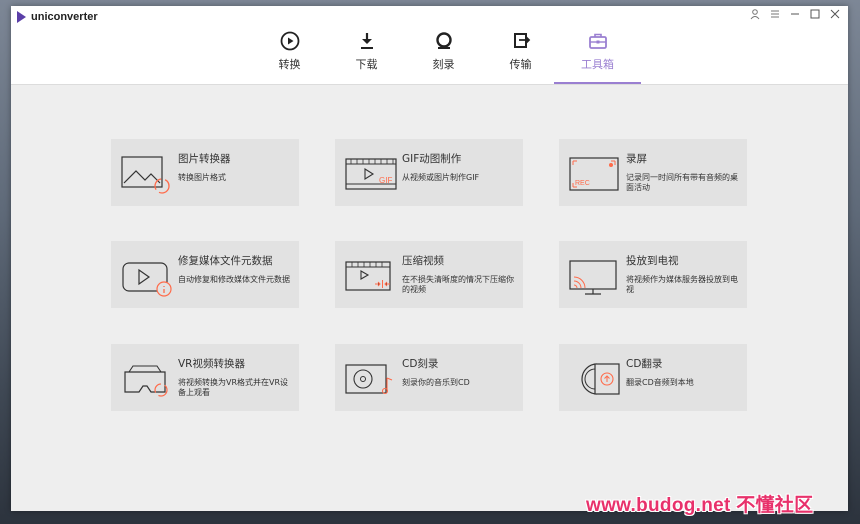  What do you see at coordinates (700, 505) in the screenshot?
I see `site-watermark: www.budog.net 不懂社区` at bounding box center [700, 505].